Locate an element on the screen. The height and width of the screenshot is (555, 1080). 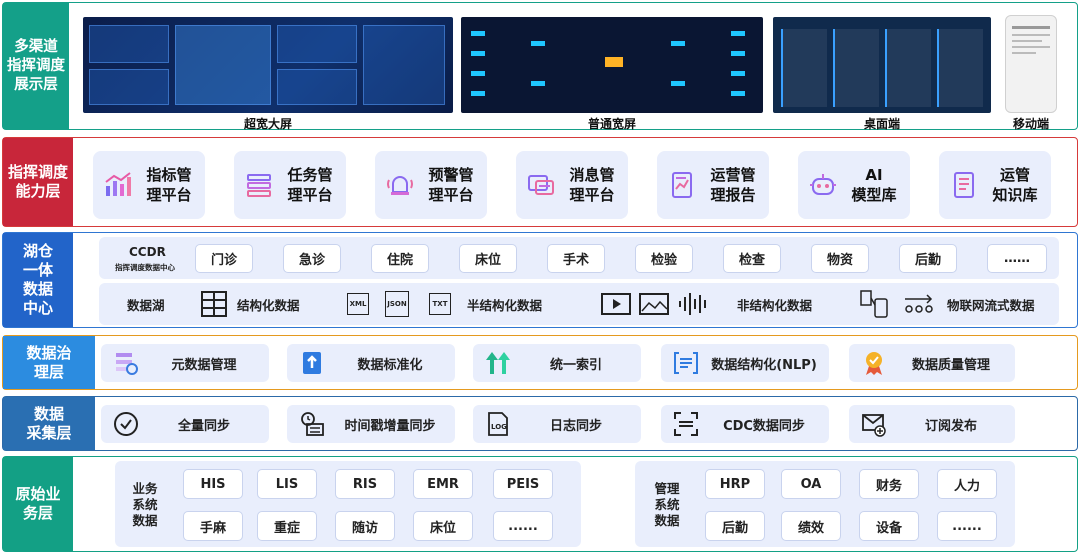
svg-text: LOG is located at coordinates (499, 427).